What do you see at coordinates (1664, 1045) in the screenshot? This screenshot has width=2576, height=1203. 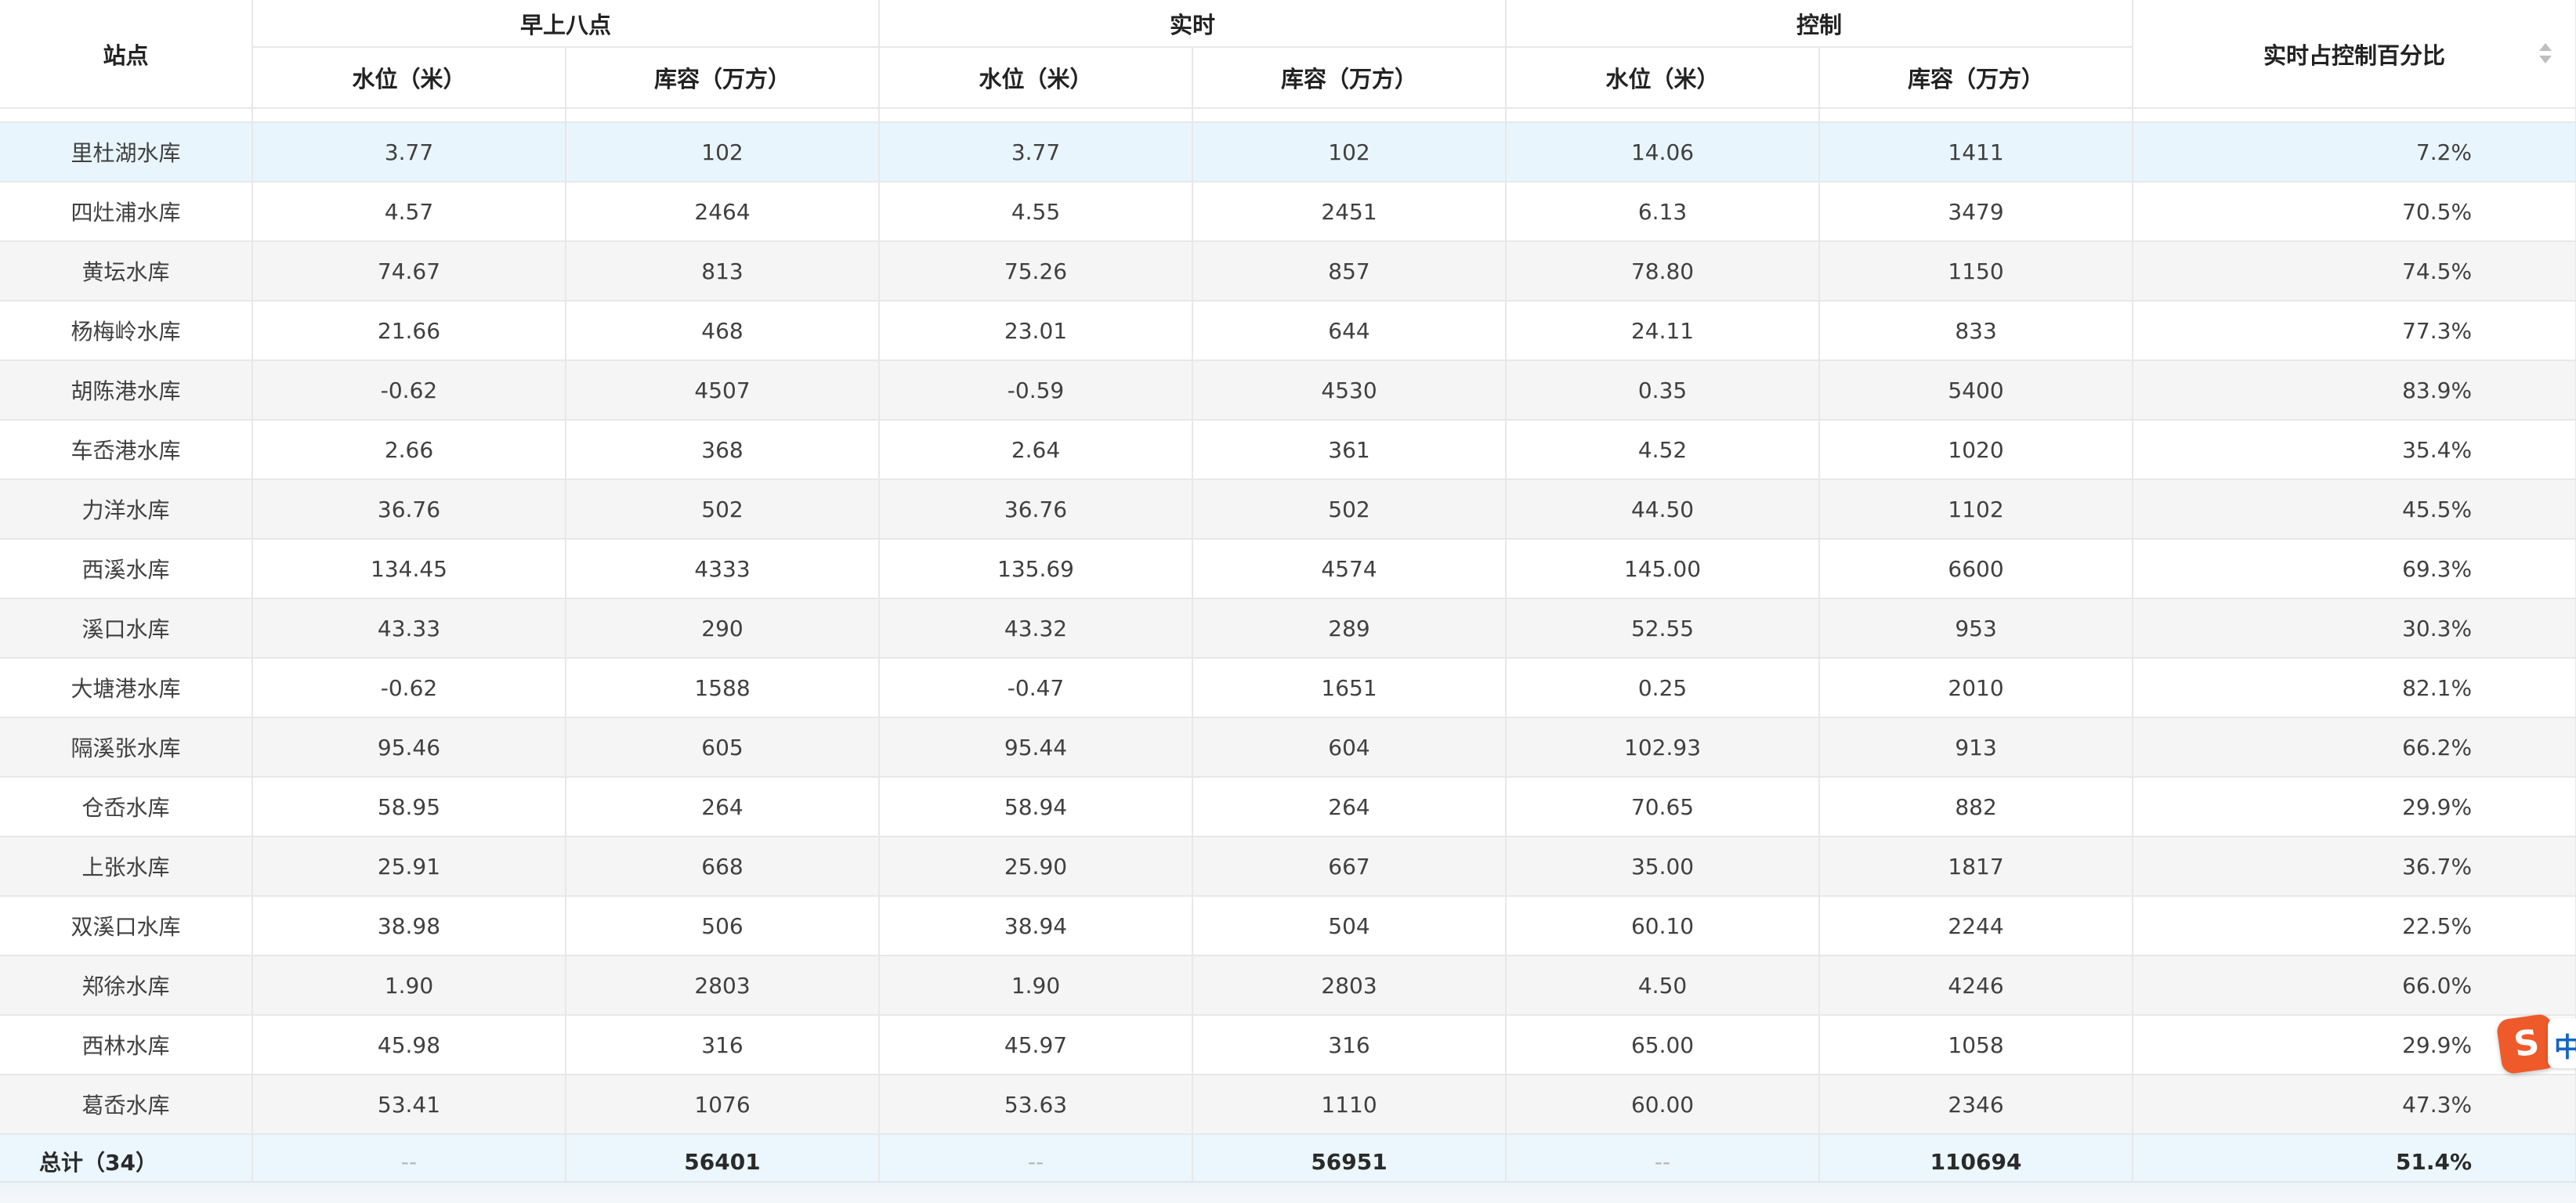 I see `control-level-cell: 65.00` at bounding box center [1664, 1045].